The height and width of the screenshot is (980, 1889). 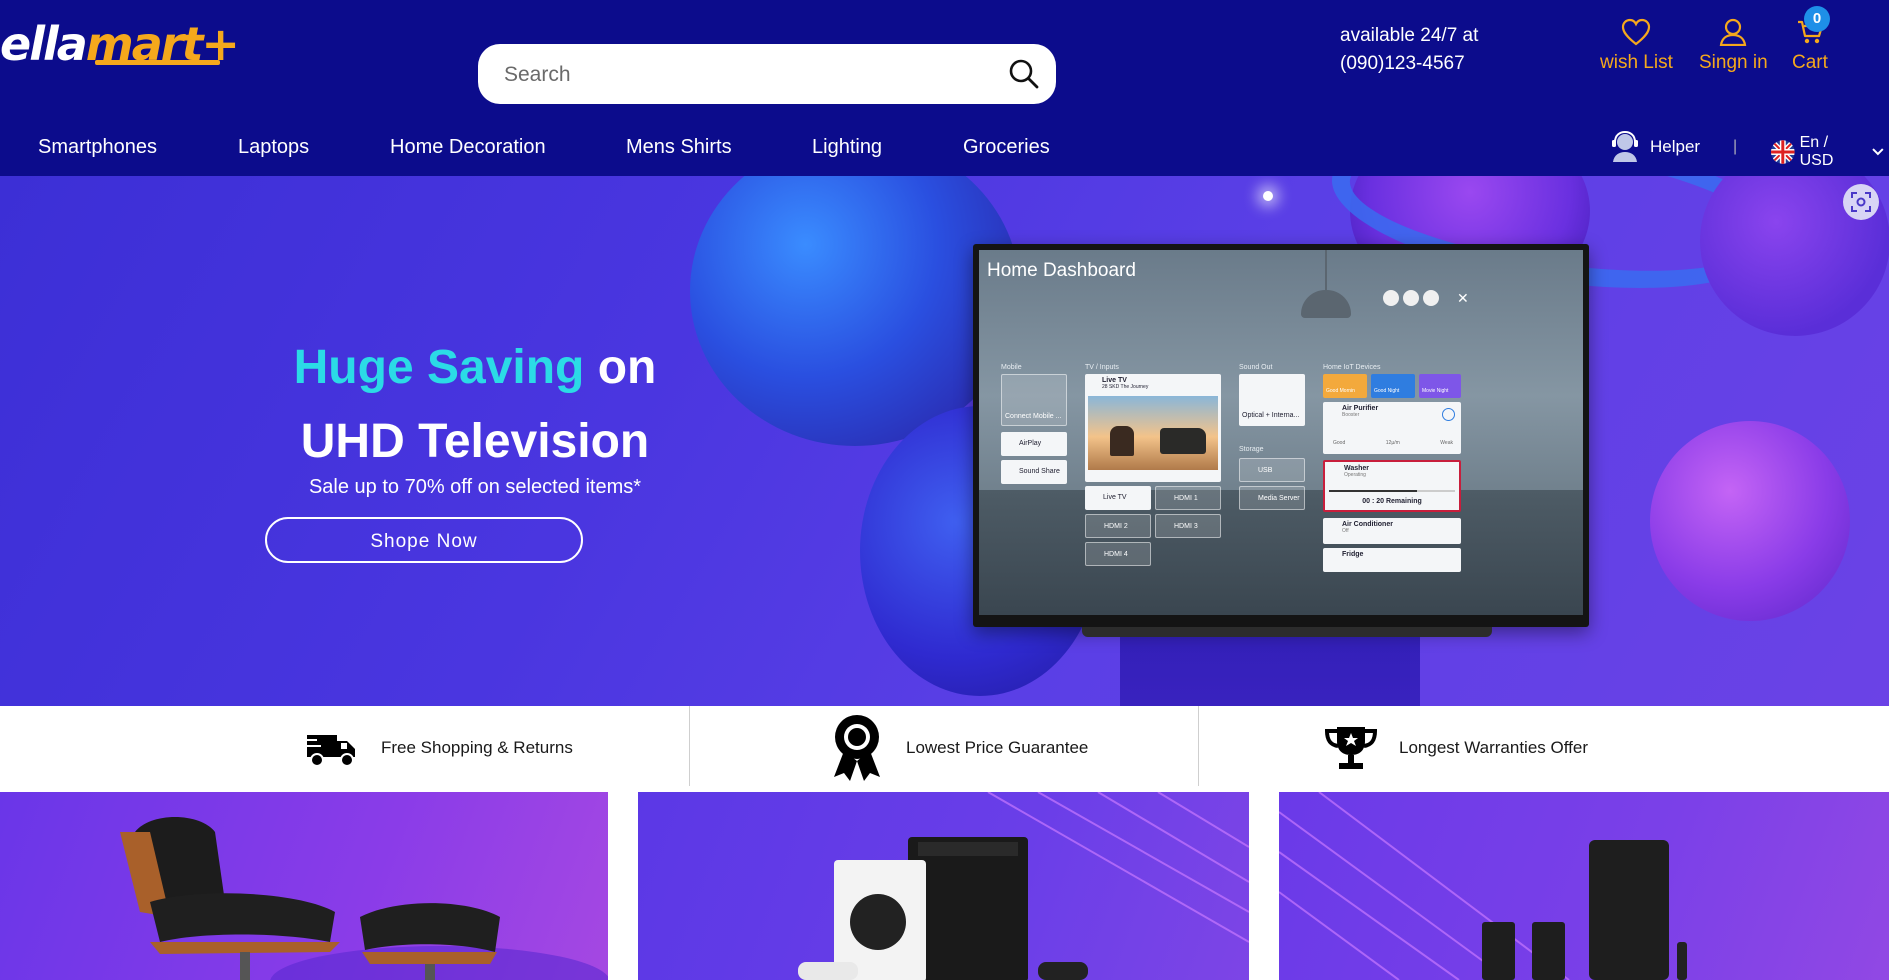 I want to click on washer-label: Washer, so click(x=1357, y=468).